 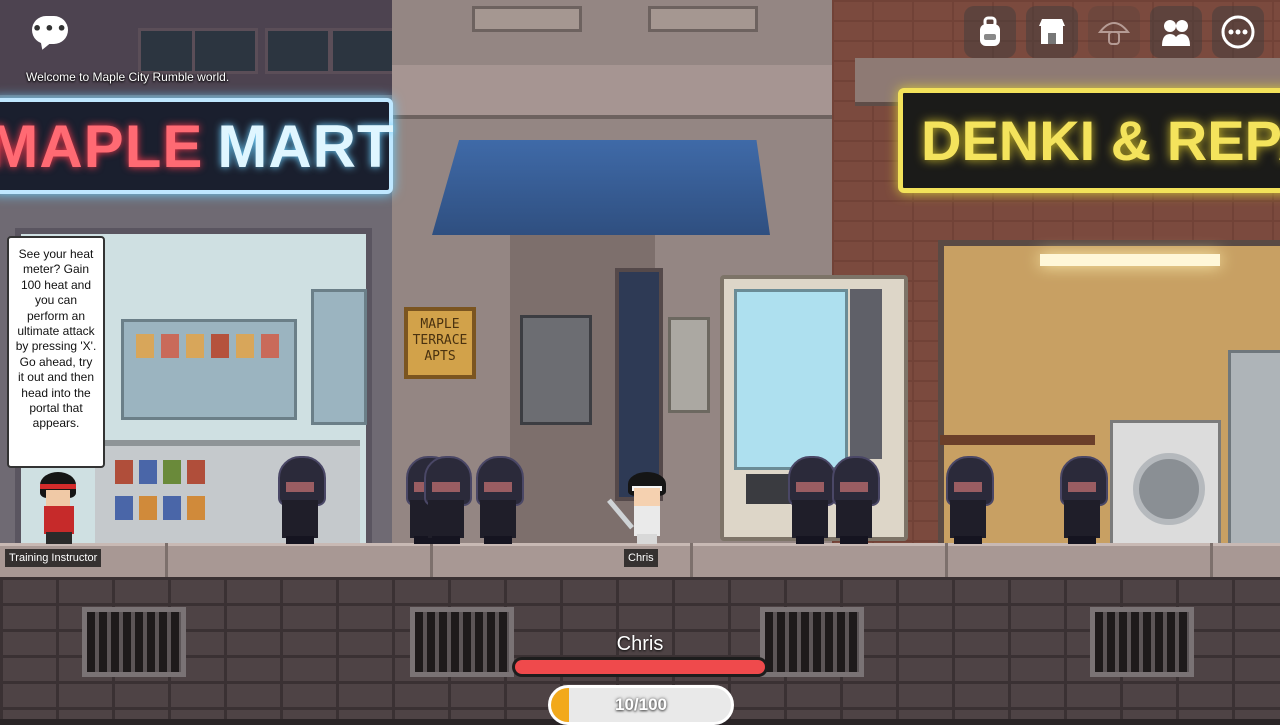 I want to click on health-bar-fill, so click(x=640, y=667).